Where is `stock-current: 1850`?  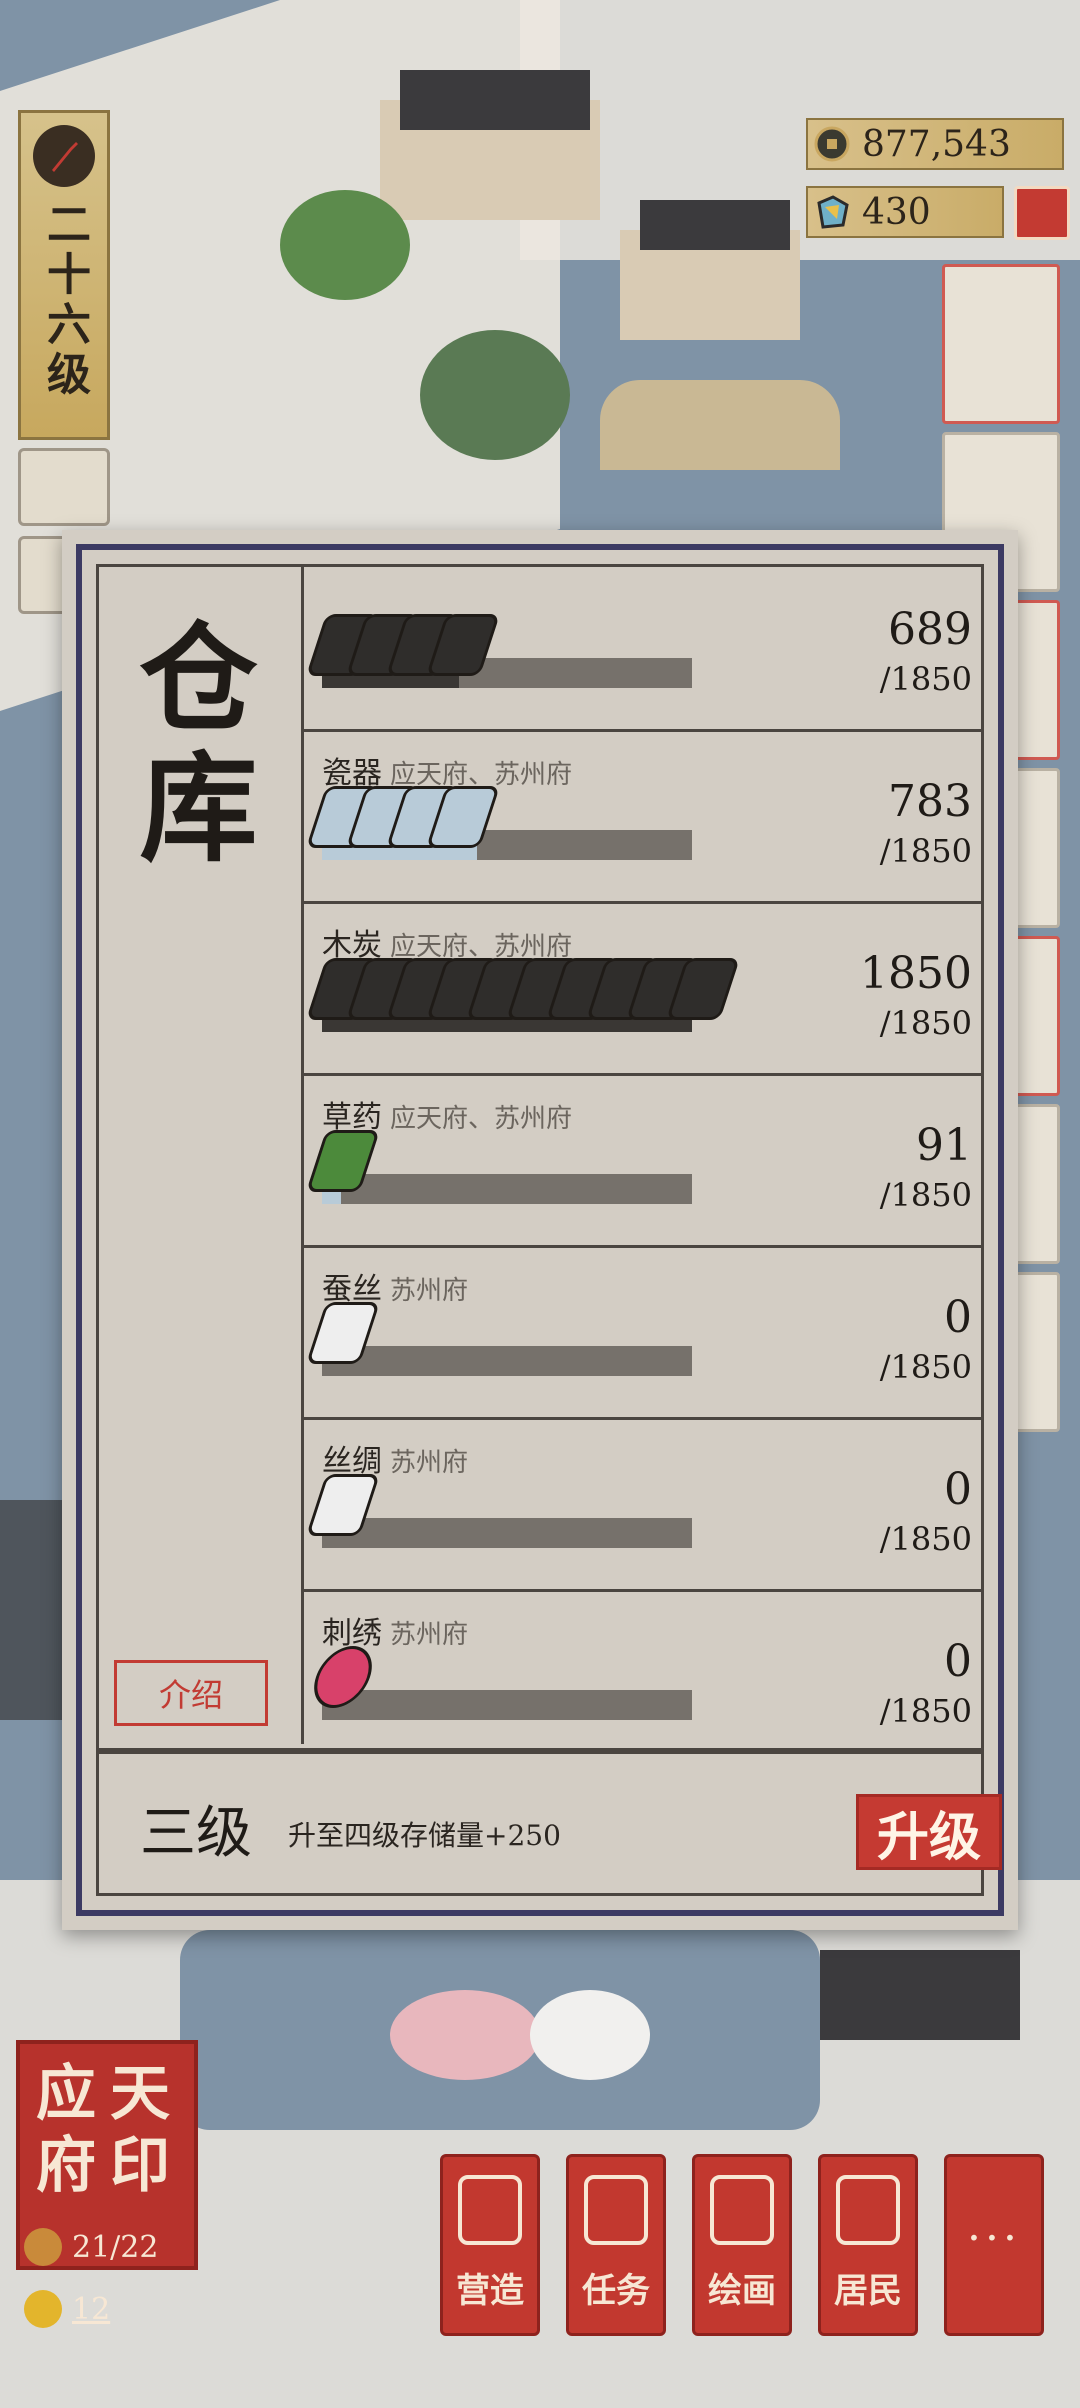 stock-current: 1850 is located at coordinates (916, 973).